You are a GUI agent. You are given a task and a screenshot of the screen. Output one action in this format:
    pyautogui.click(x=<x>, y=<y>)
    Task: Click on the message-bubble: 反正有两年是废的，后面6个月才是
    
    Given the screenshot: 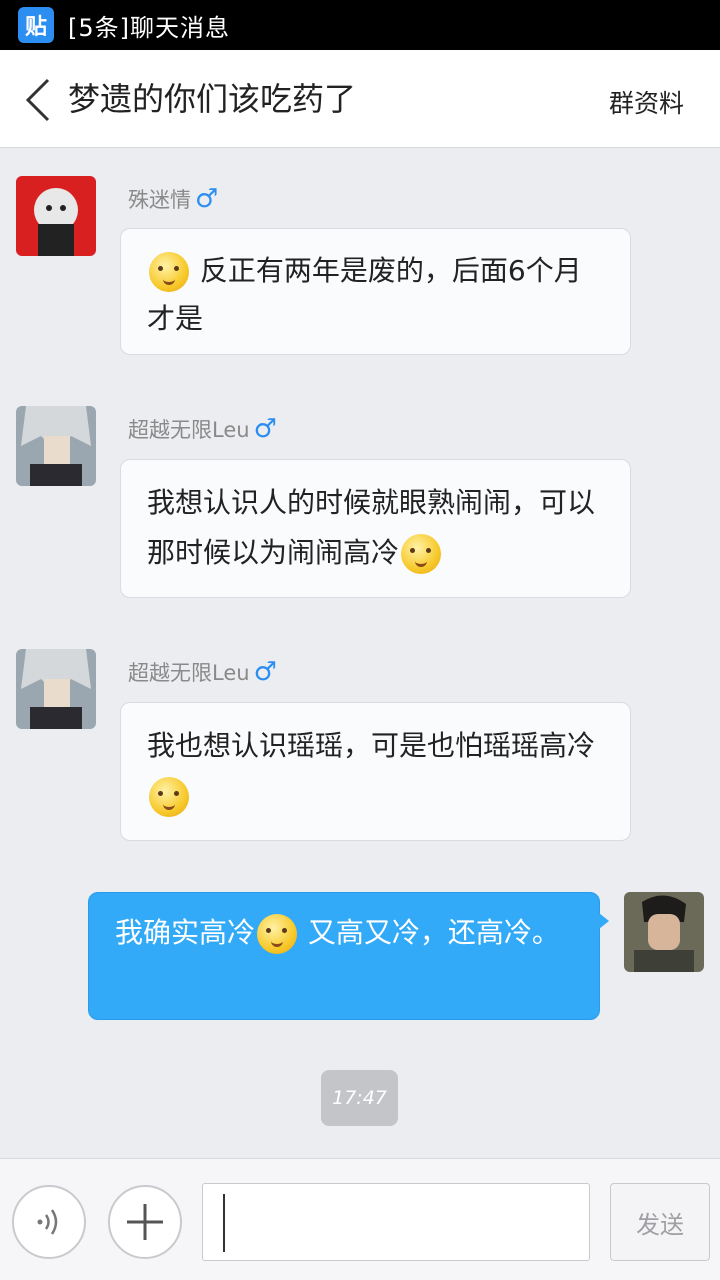 What is the action you would take?
    pyautogui.click(x=375, y=291)
    